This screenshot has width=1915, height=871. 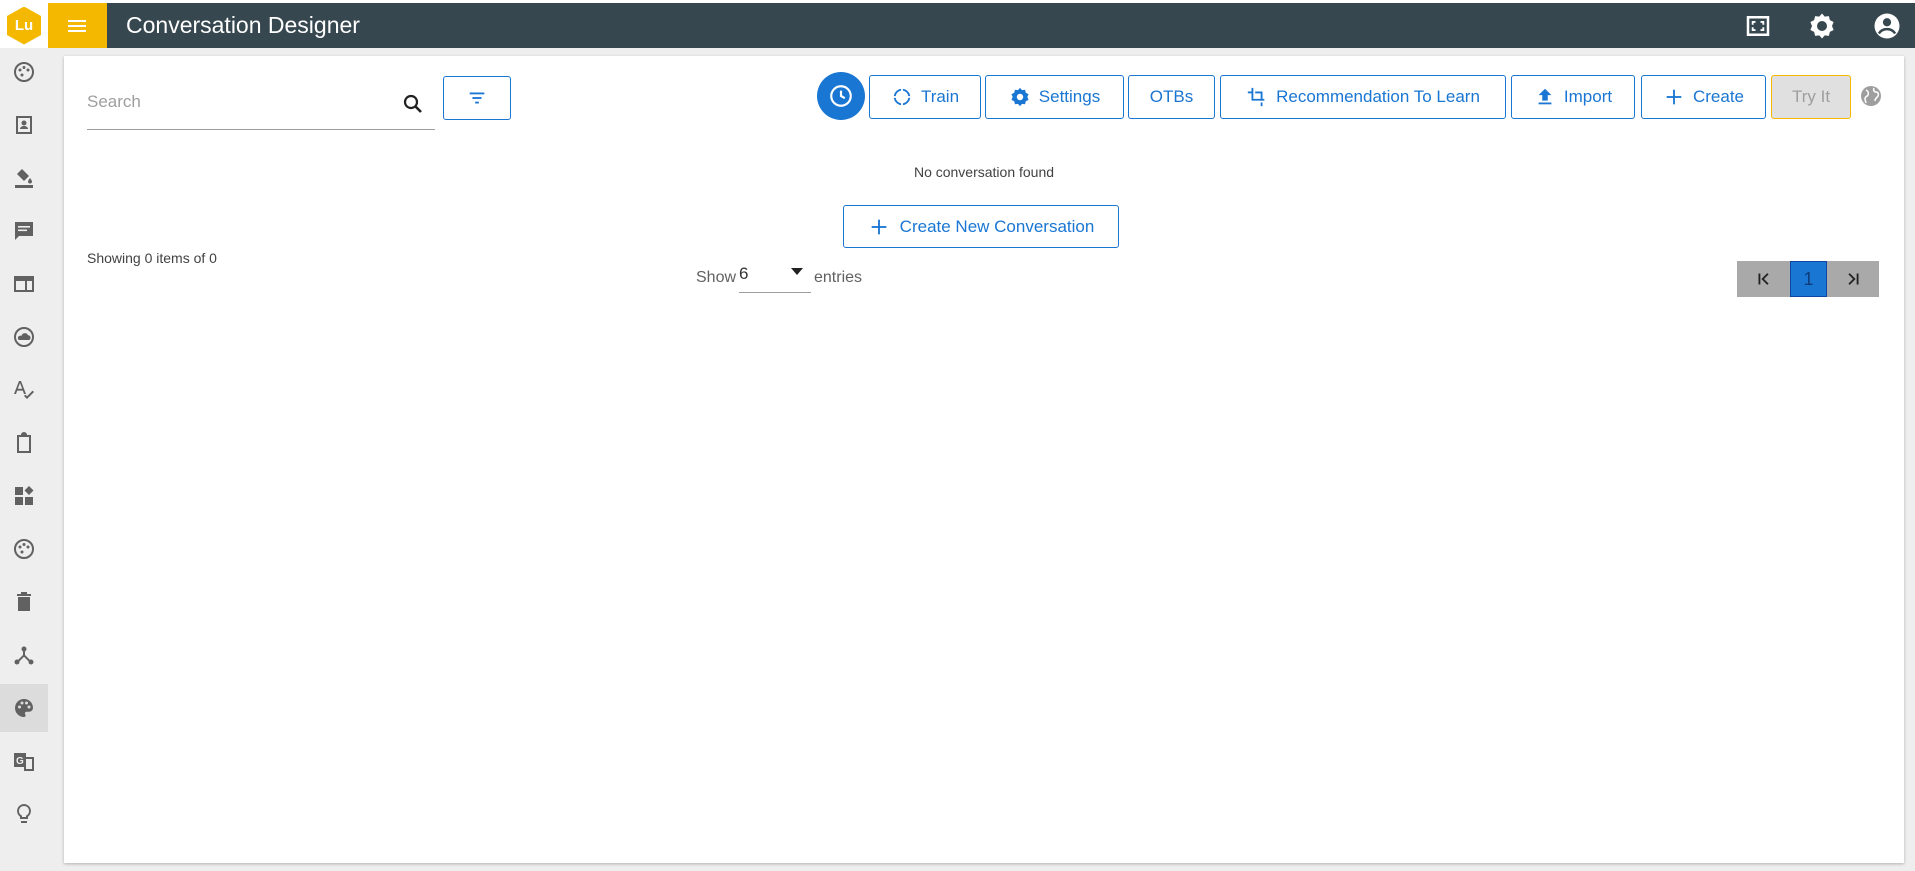 I want to click on first-page-icon, so click(x=1763, y=279).